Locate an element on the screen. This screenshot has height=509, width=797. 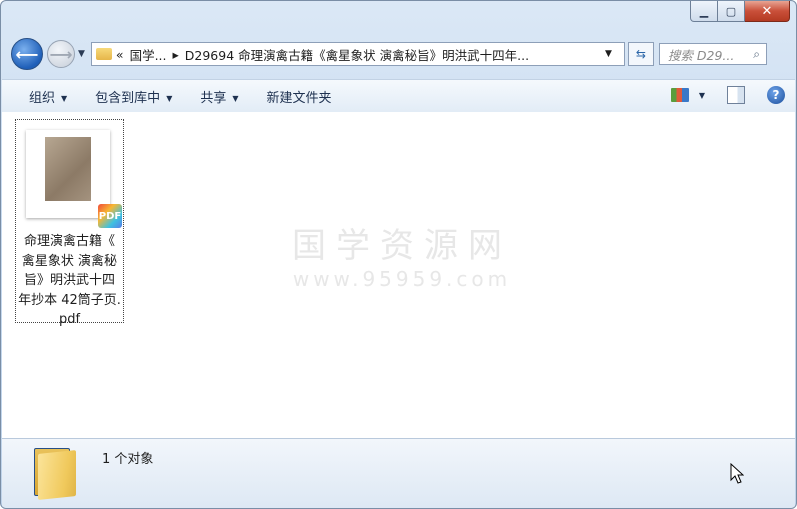
organize-button: 组织 ▼ is located at coordinates (48, 96).